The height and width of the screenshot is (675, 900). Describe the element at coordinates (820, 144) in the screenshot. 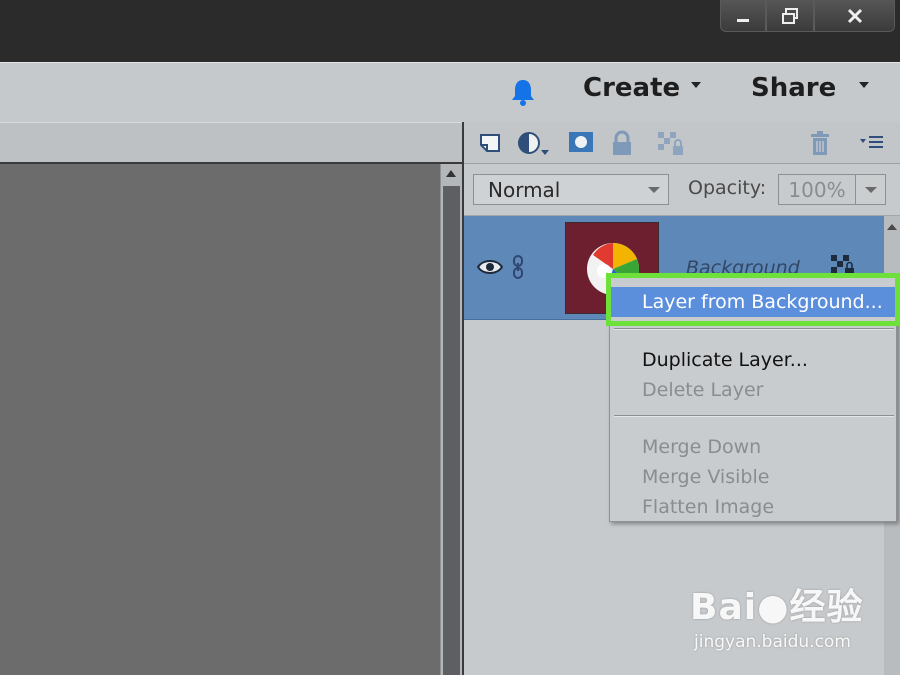

I see `delete-layer-icon` at that location.